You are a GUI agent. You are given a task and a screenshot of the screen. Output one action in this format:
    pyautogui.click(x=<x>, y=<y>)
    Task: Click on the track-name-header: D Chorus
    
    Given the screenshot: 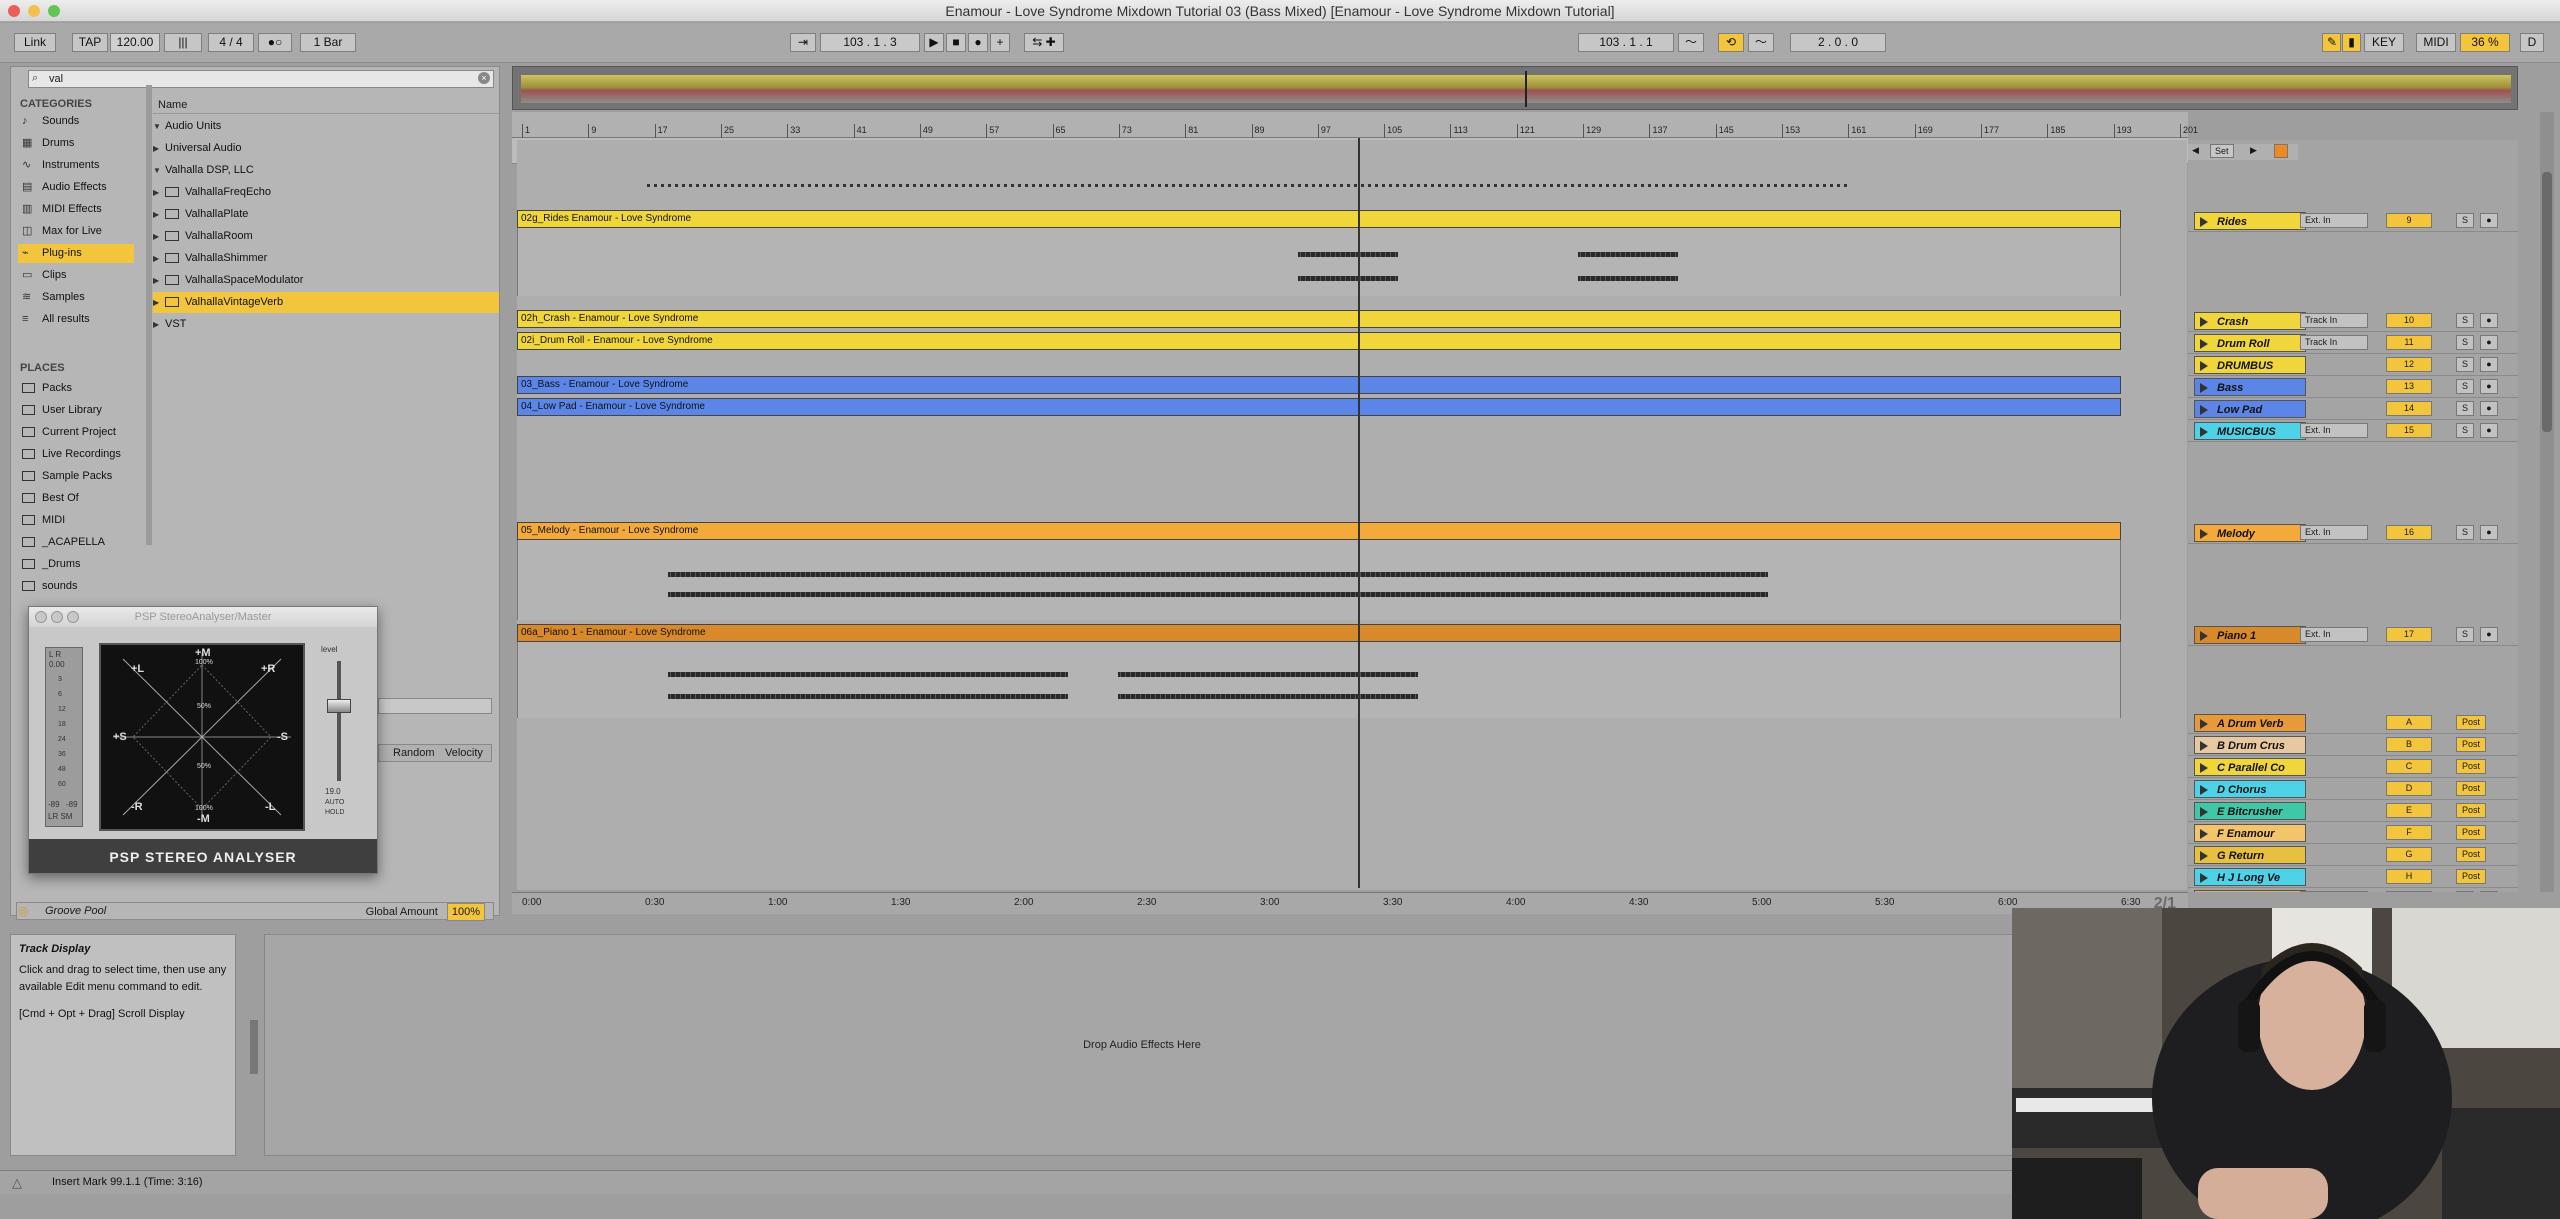 What is the action you would take?
    pyautogui.click(x=2250, y=789)
    